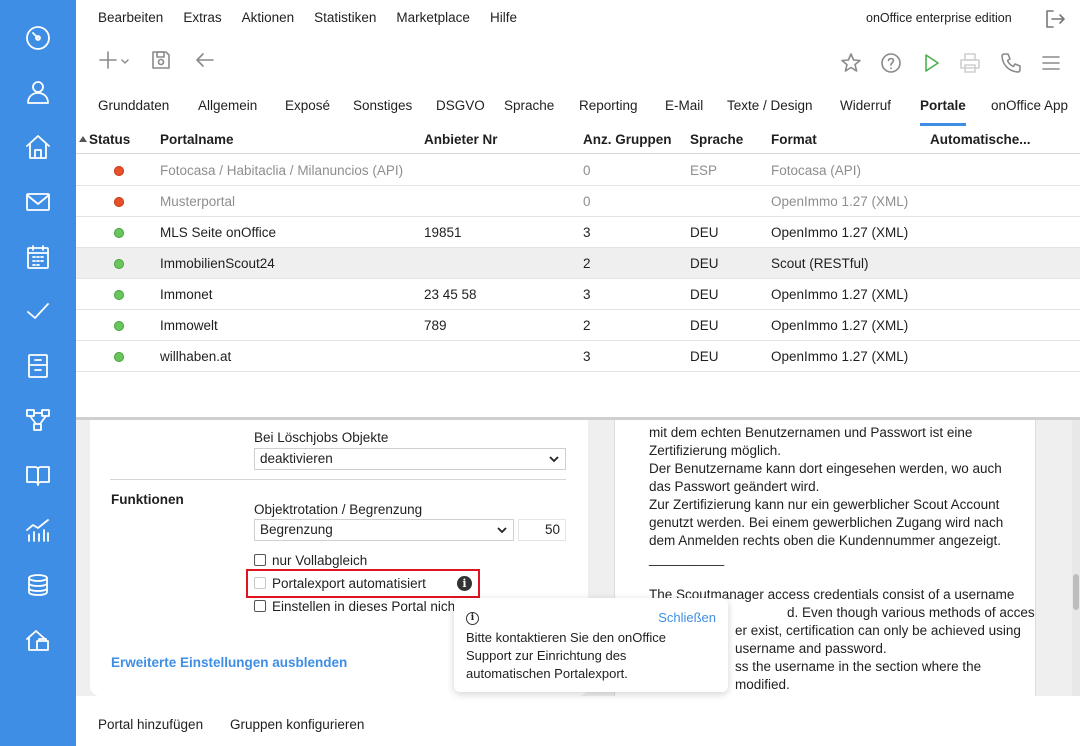 This screenshot has width=1080, height=746. I want to click on tab-sonstiges: Sonstiges, so click(382, 105).